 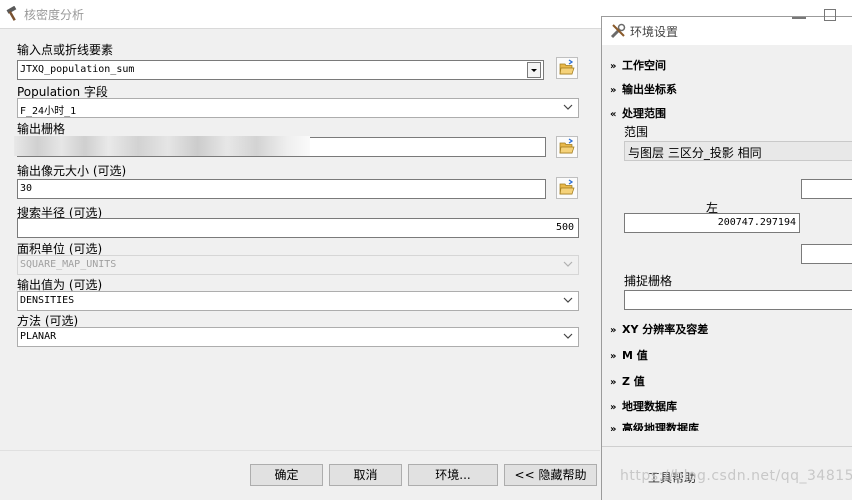 What do you see at coordinates (695, 153) in the screenshot?
I see `extent-value: 与图层 三区分_投影 相同` at bounding box center [695, 153].